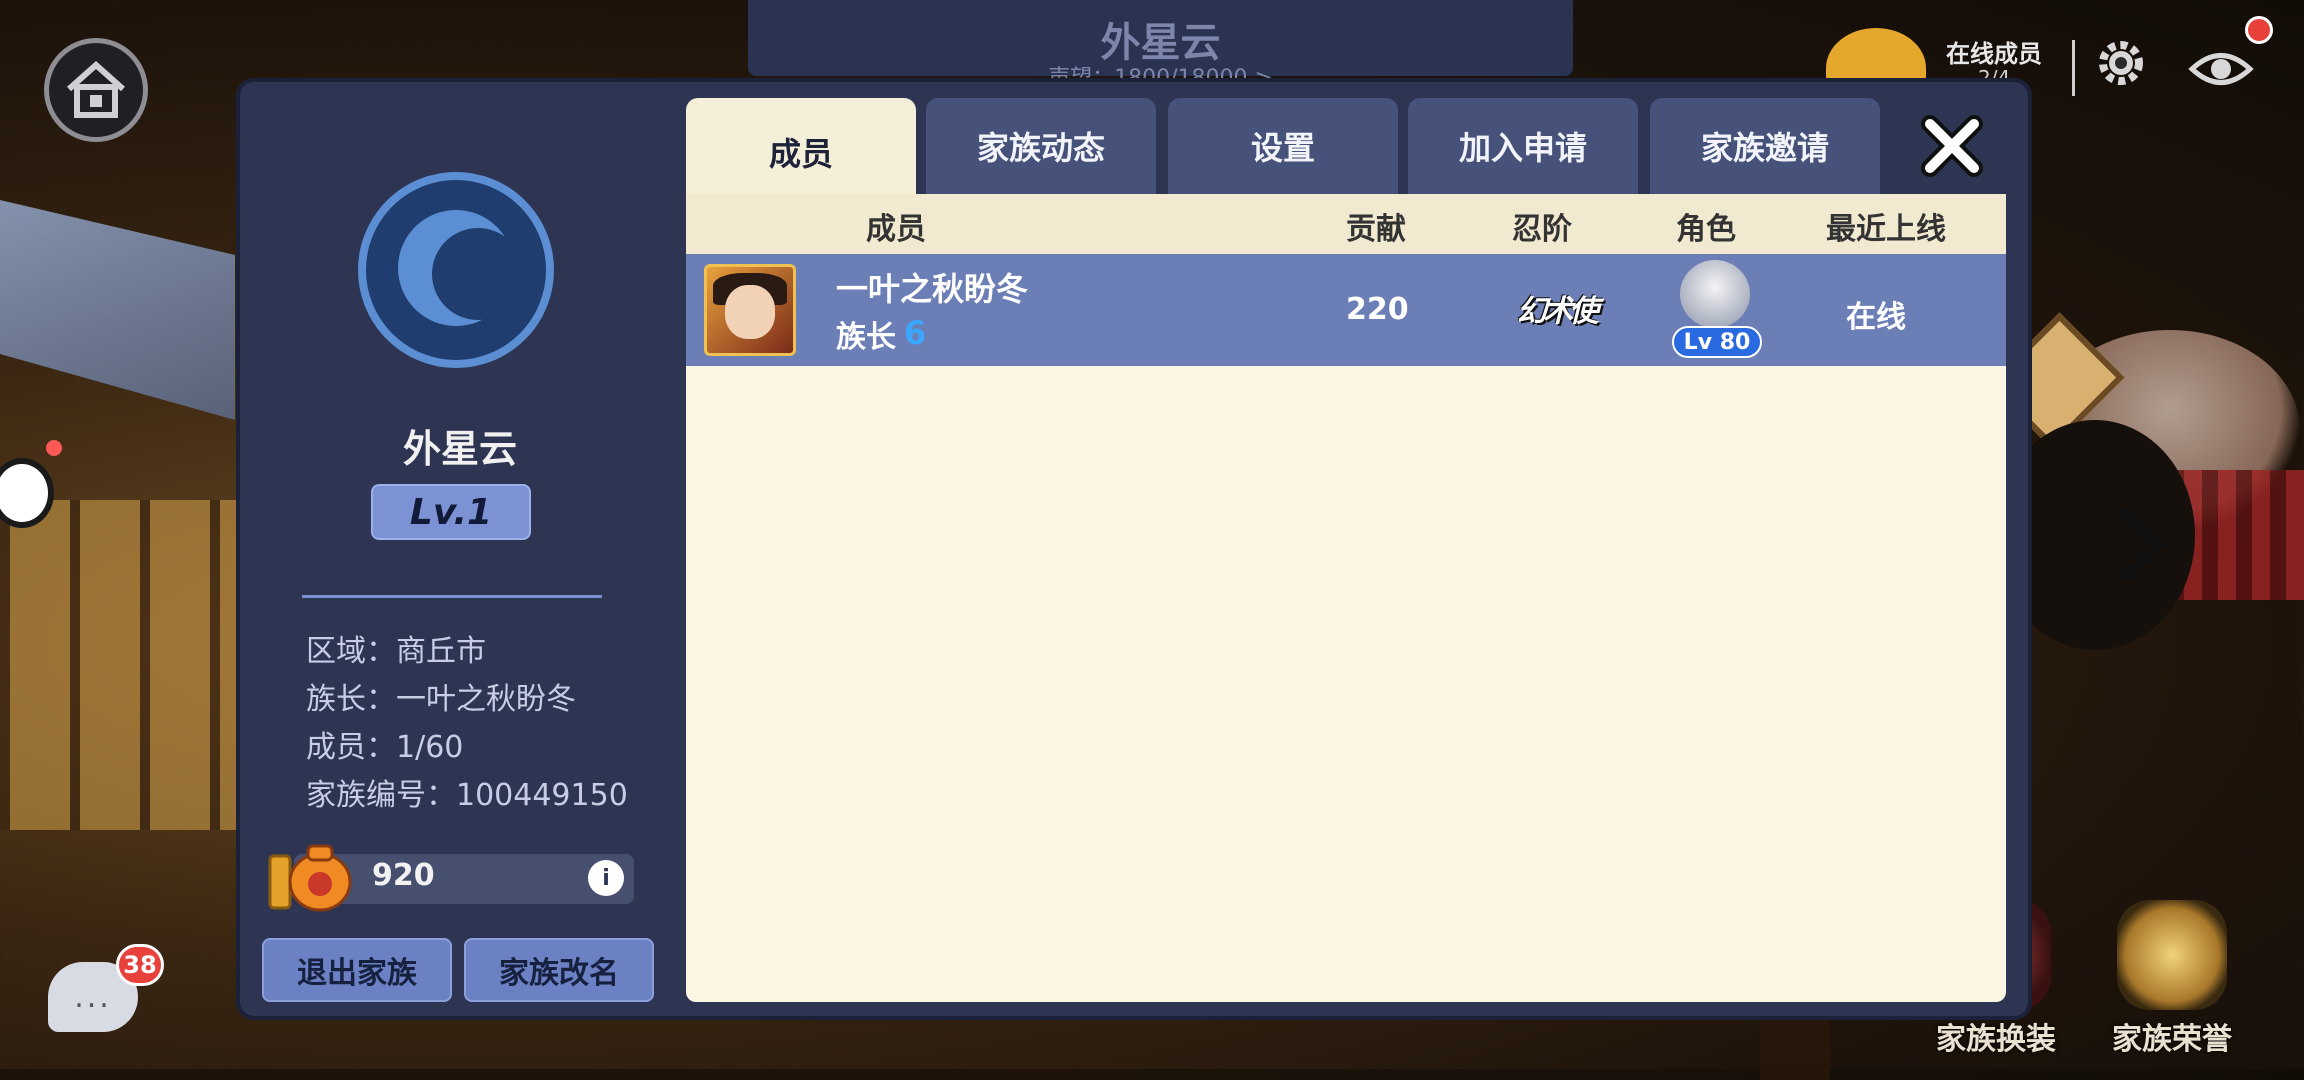  Describe the element at coordinates (2172, 955) in the screenshot. I see `trophy-icon` at that location.